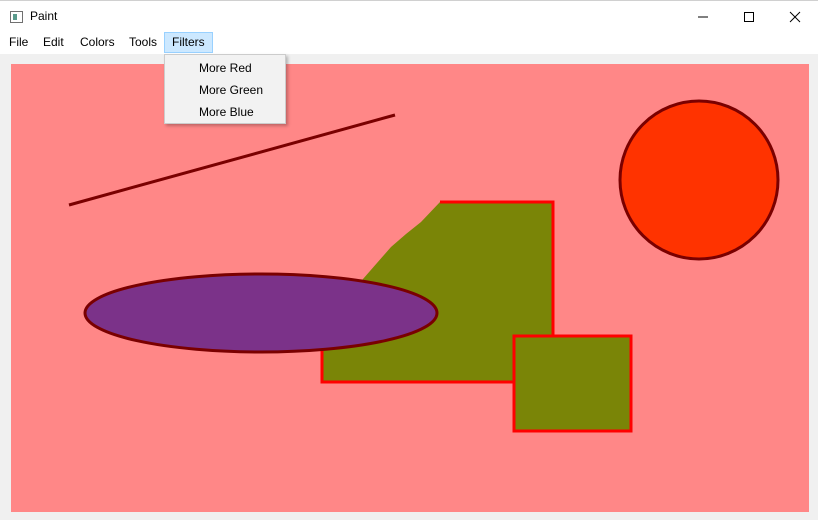 Image resolution: width=818 pixels, height=520 pixels. Describe the element at coordinates (225, 112) in the screenshot. I see `menu-item-more-blue: More Blue` at that location.